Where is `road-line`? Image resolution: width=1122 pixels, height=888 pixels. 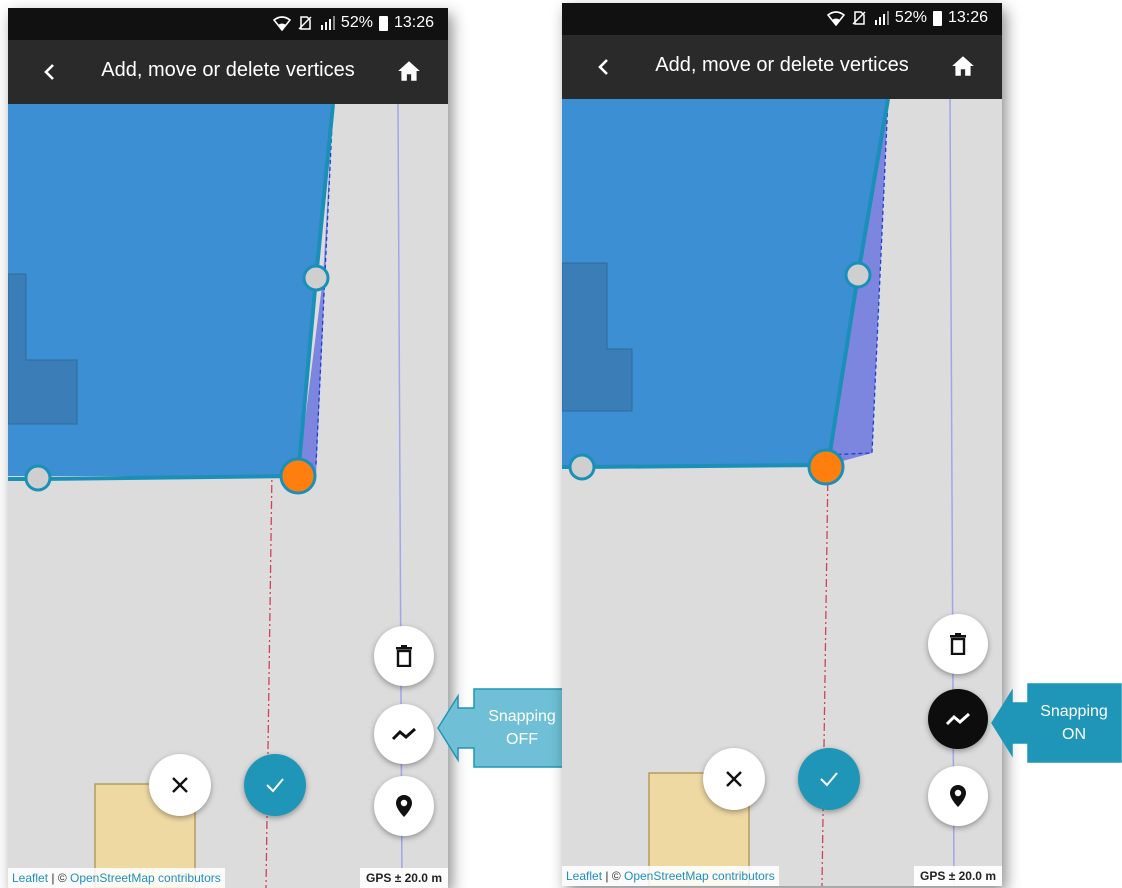
road-line is located at coordinates (400, 496).